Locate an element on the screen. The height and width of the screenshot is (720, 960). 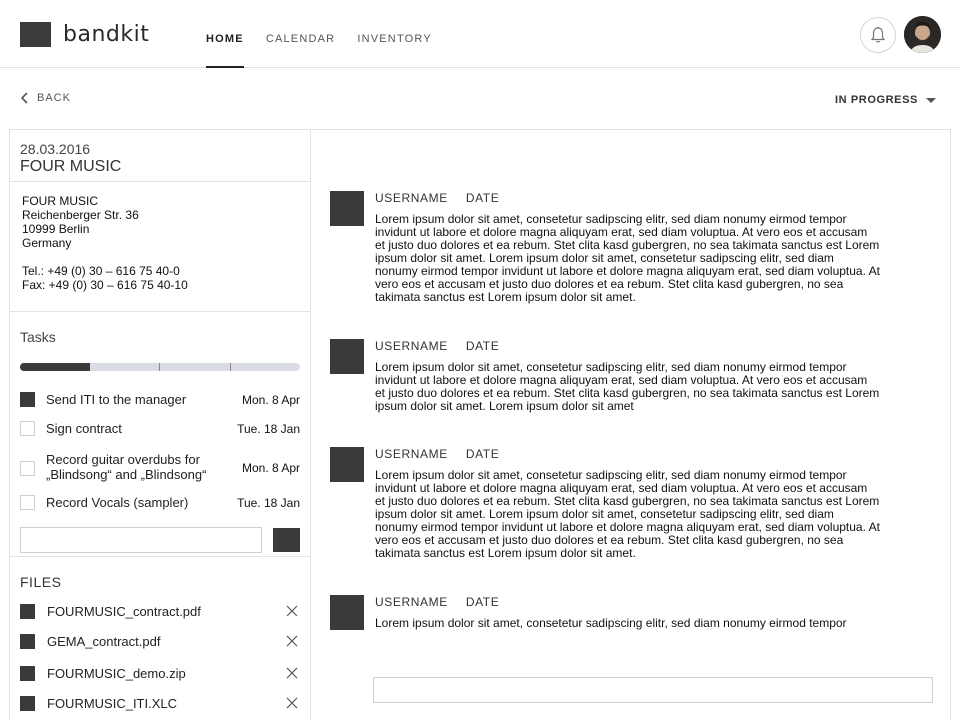
task-item: Record Vocals (sampler) Tue. 18 Jan is located at coordinates (160, 502).